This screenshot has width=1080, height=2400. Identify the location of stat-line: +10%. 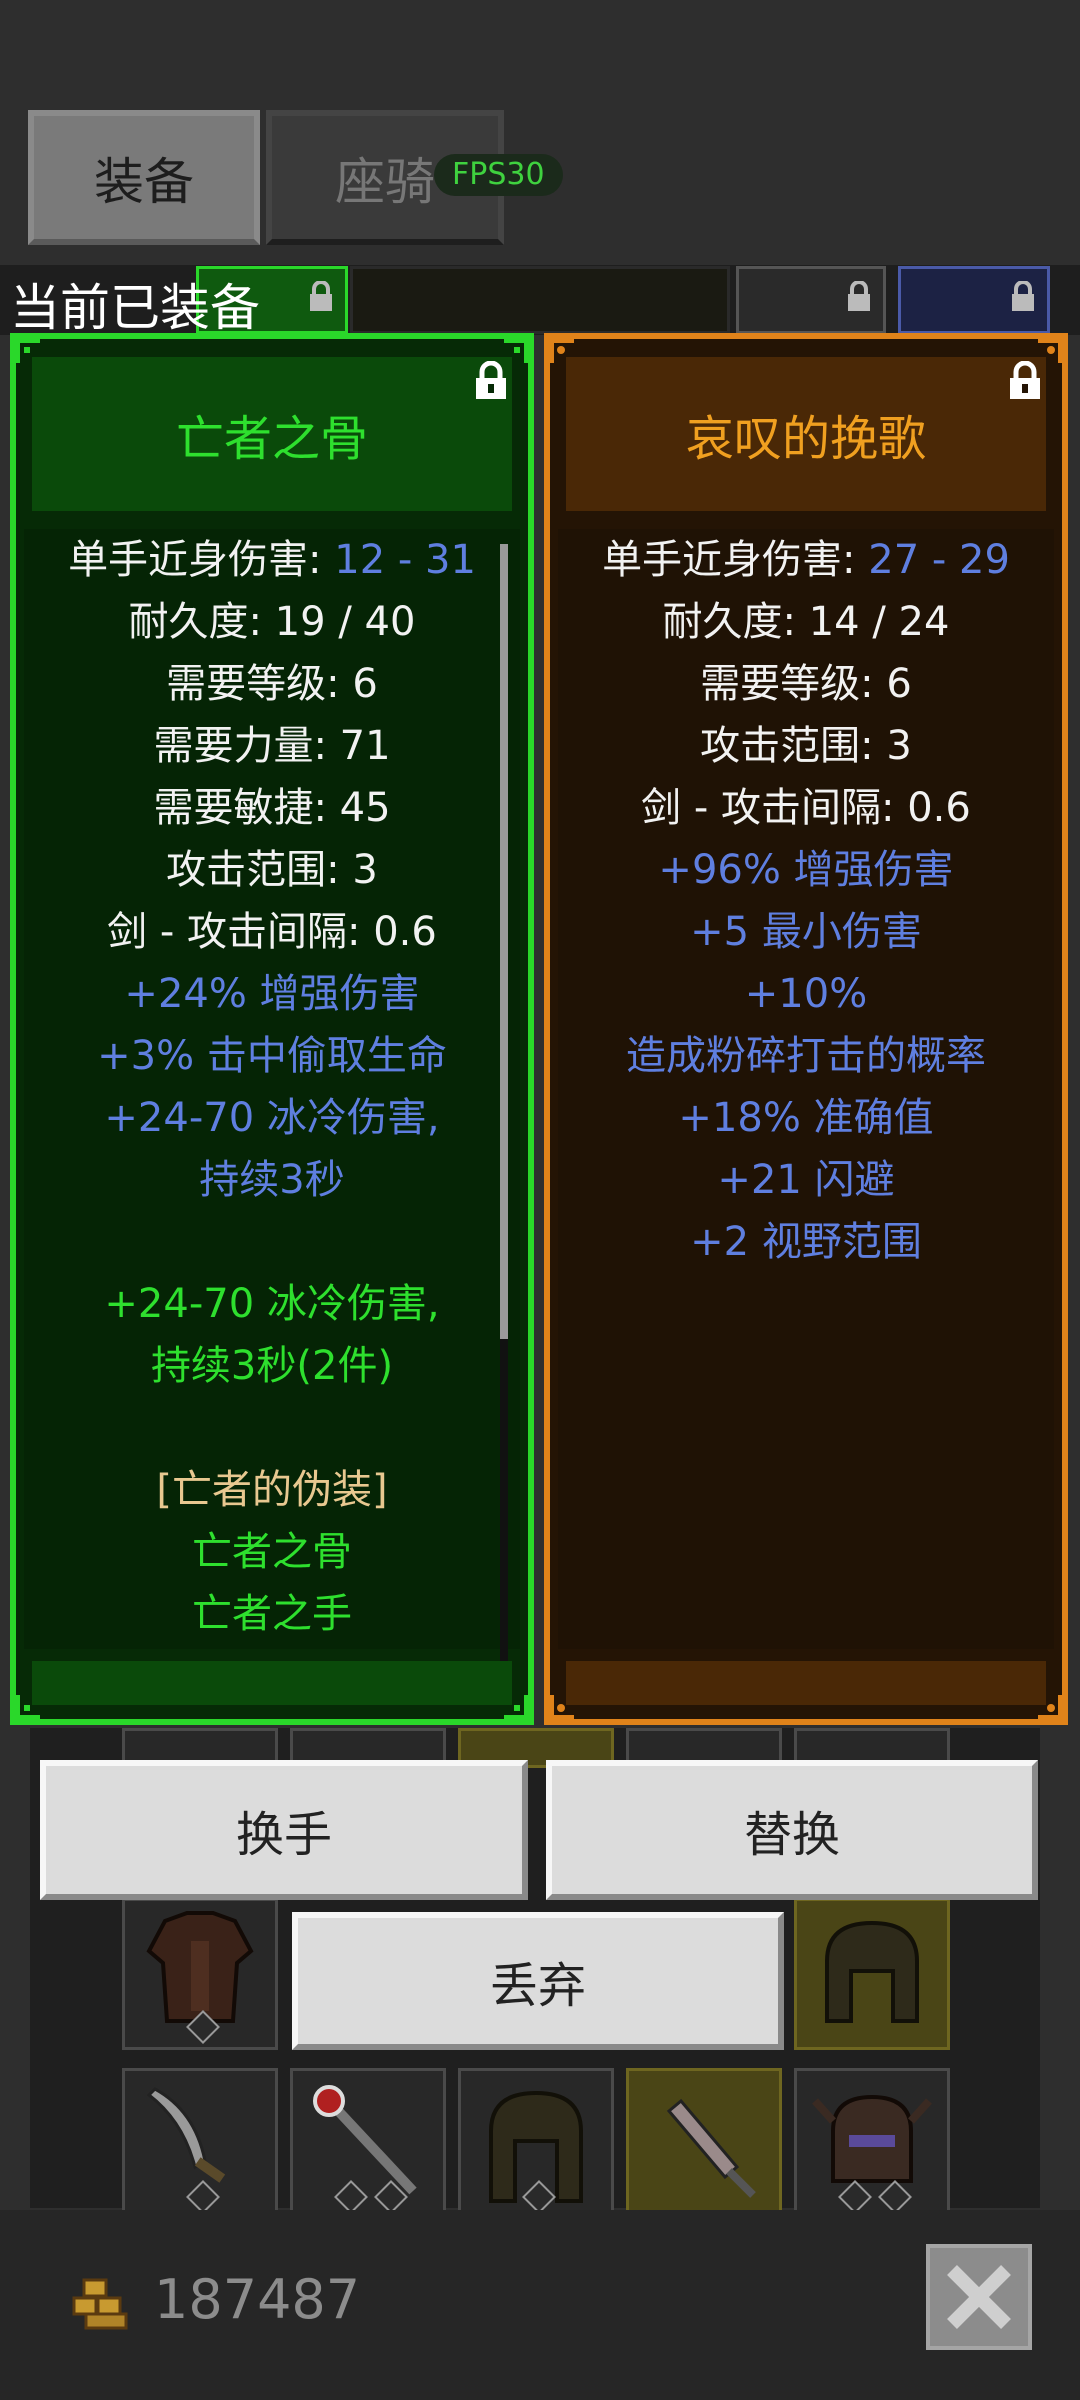
(806, 994).